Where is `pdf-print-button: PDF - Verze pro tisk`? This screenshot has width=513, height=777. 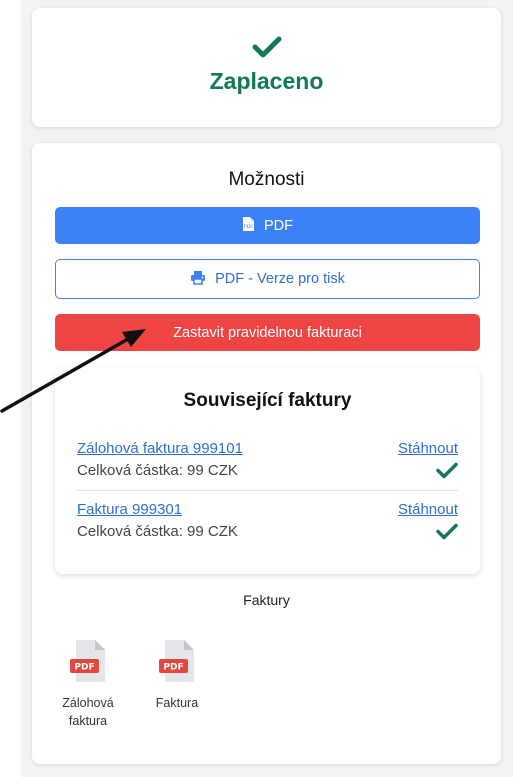 pdf-print-button: PDF - Verze pro tisk is located at coordinates (267, 279).